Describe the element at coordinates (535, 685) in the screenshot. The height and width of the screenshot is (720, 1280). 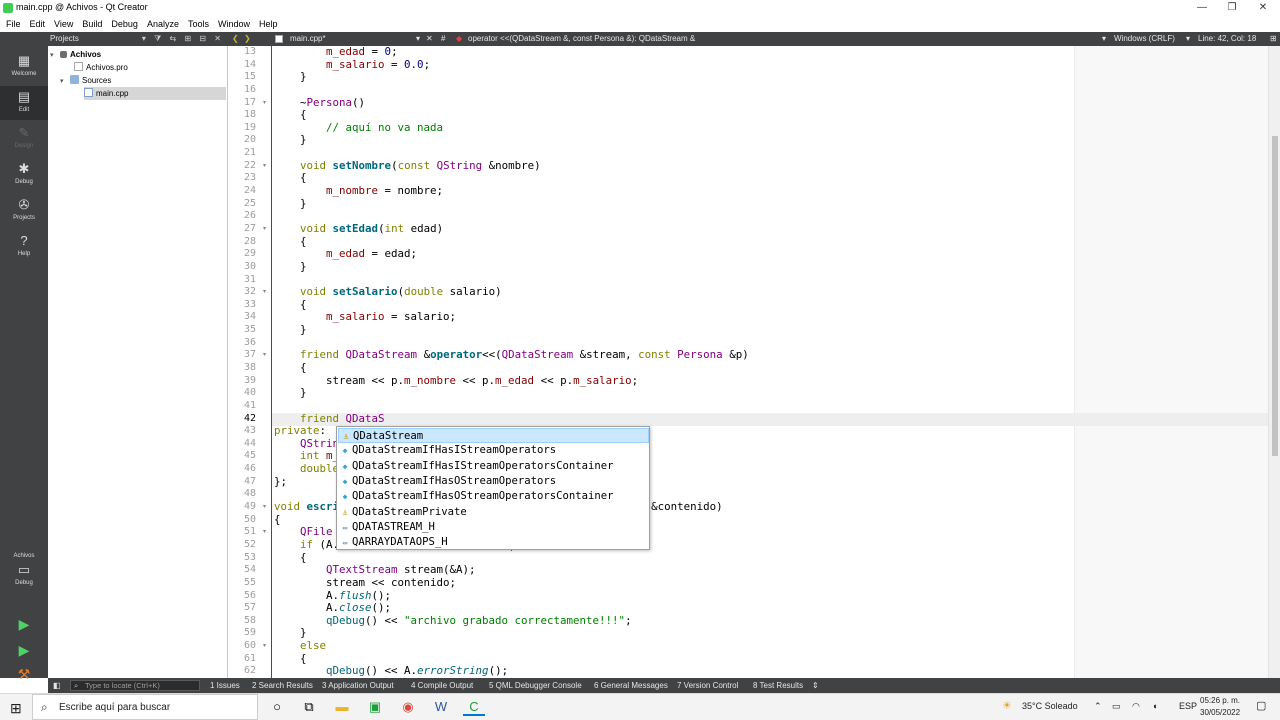
I see `output-tab-qml-debugger-console: 5 QML Debugger Console` at that location.